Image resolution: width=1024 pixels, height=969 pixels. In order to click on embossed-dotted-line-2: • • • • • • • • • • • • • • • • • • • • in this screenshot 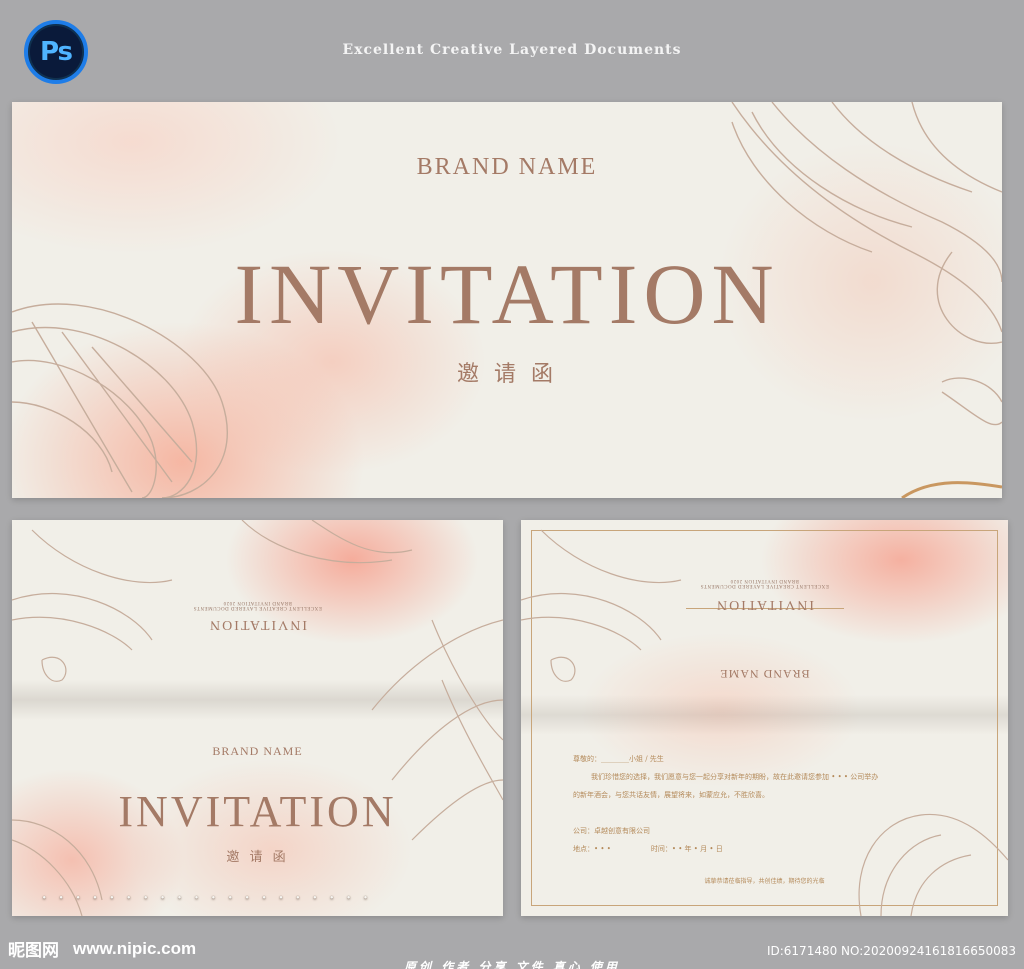, I will do `click(207, 898)`.